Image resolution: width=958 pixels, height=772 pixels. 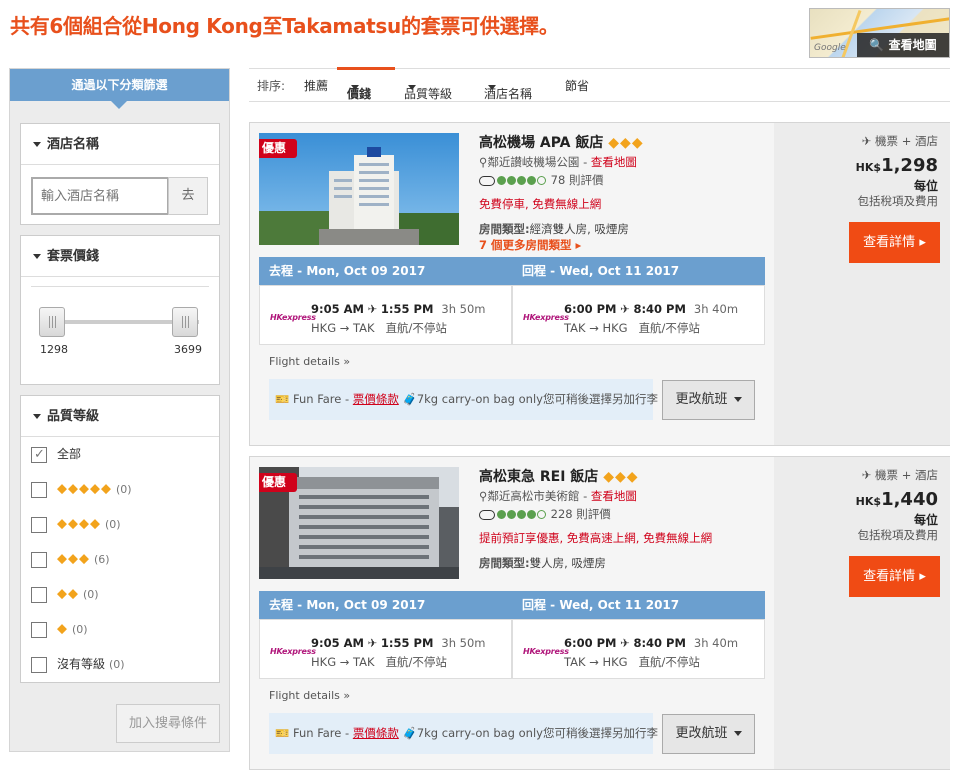 I want to click on package-price: HK$1,440, so click(x=897, y=499).